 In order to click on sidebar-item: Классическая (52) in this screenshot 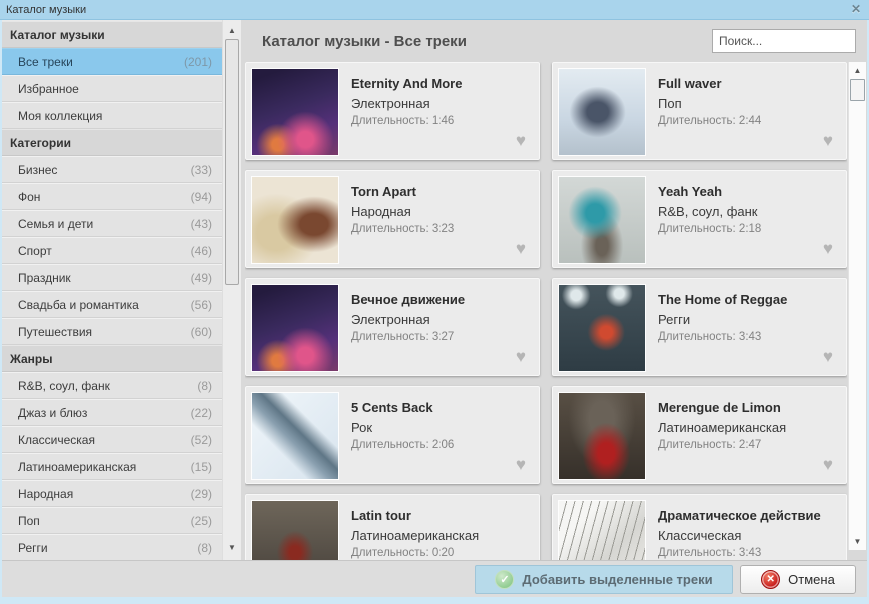, I will do `click(112, 439)`.